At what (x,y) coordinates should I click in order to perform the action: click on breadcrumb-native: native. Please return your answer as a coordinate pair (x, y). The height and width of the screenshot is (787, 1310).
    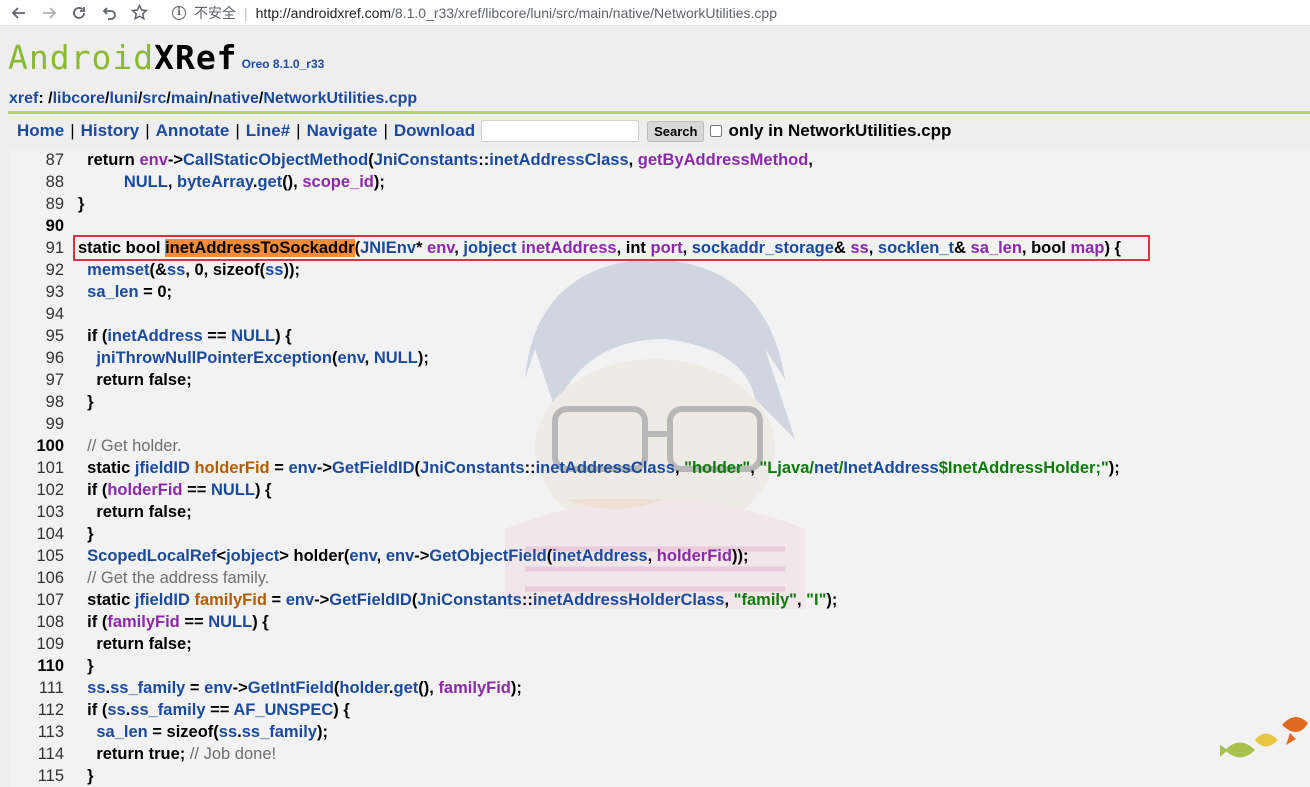
    Looking at the image, I should click on (236, 98).